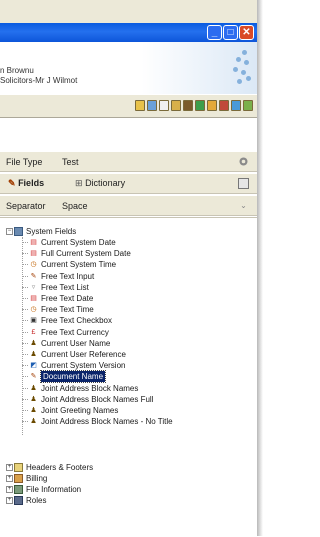 The image size is (320, 537). I want to click on tree-node-label: Joint Greeting Names, so click(80, 410).